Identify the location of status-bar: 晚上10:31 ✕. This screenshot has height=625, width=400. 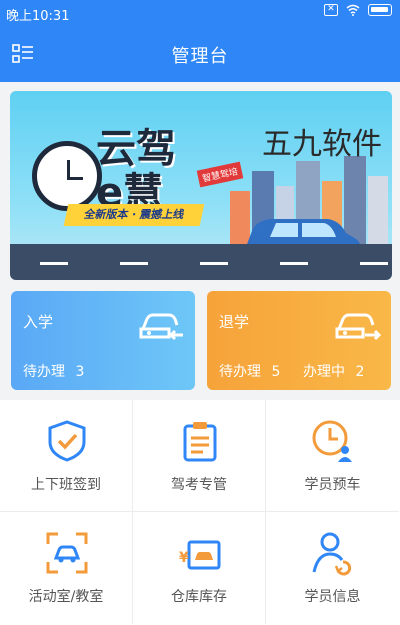
(200, 13).